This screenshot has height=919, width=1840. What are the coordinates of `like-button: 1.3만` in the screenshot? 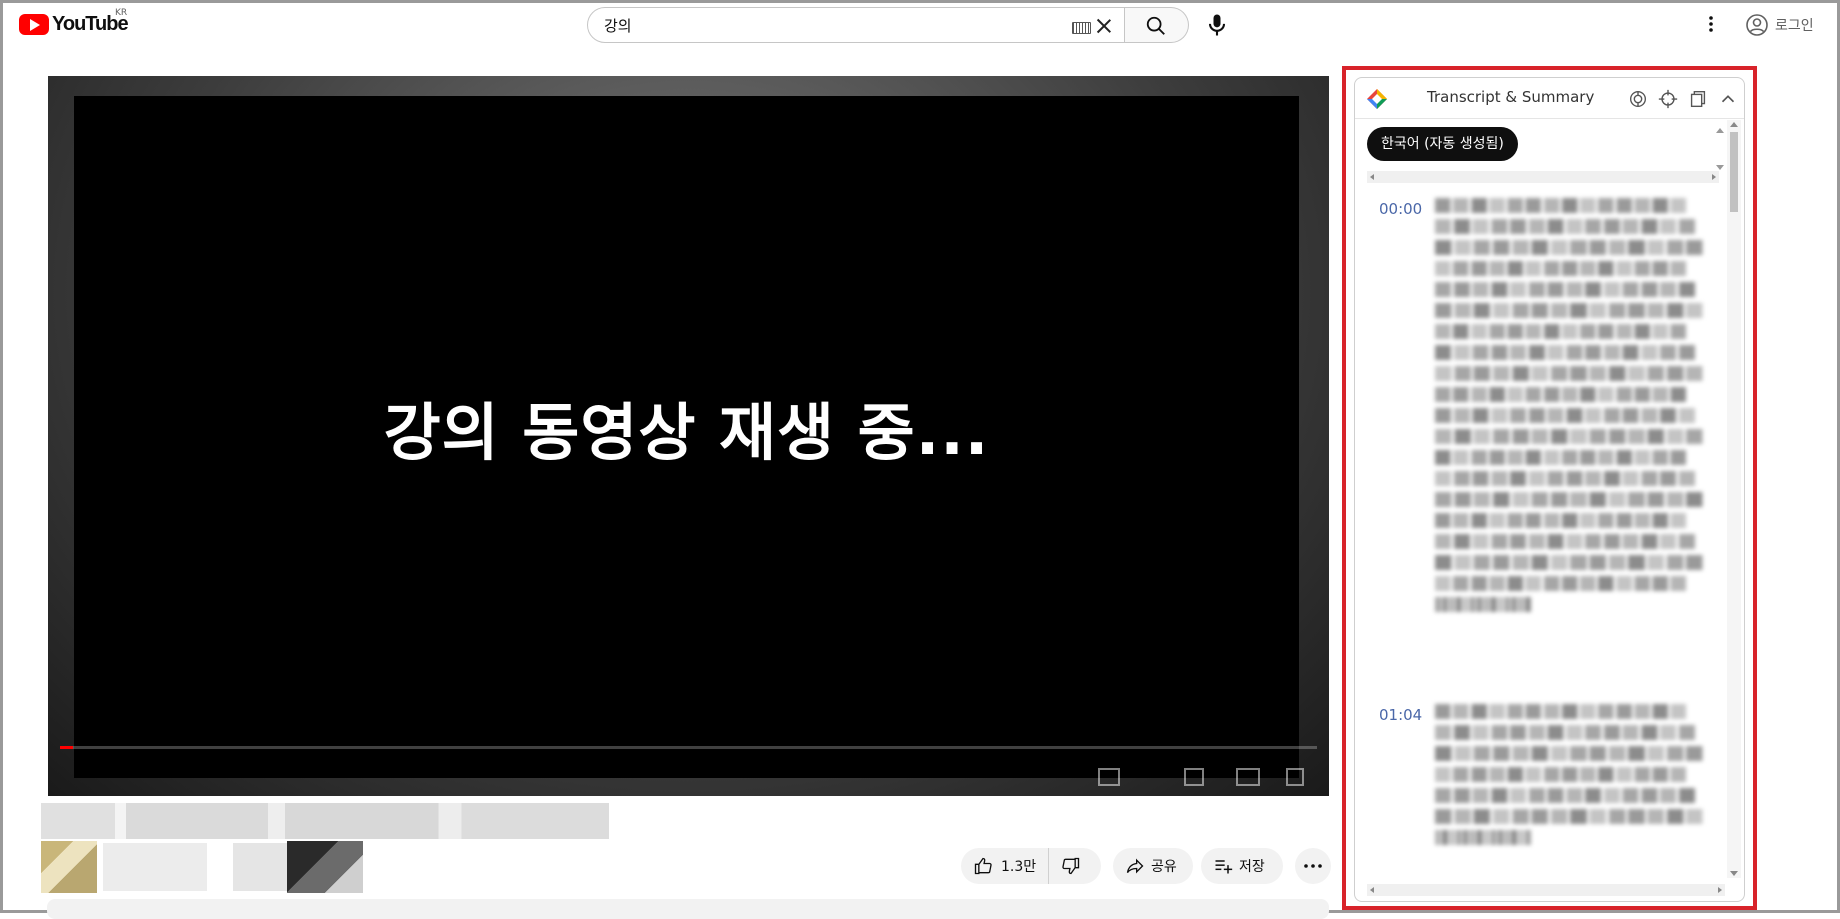 It's located at (1005, 866).